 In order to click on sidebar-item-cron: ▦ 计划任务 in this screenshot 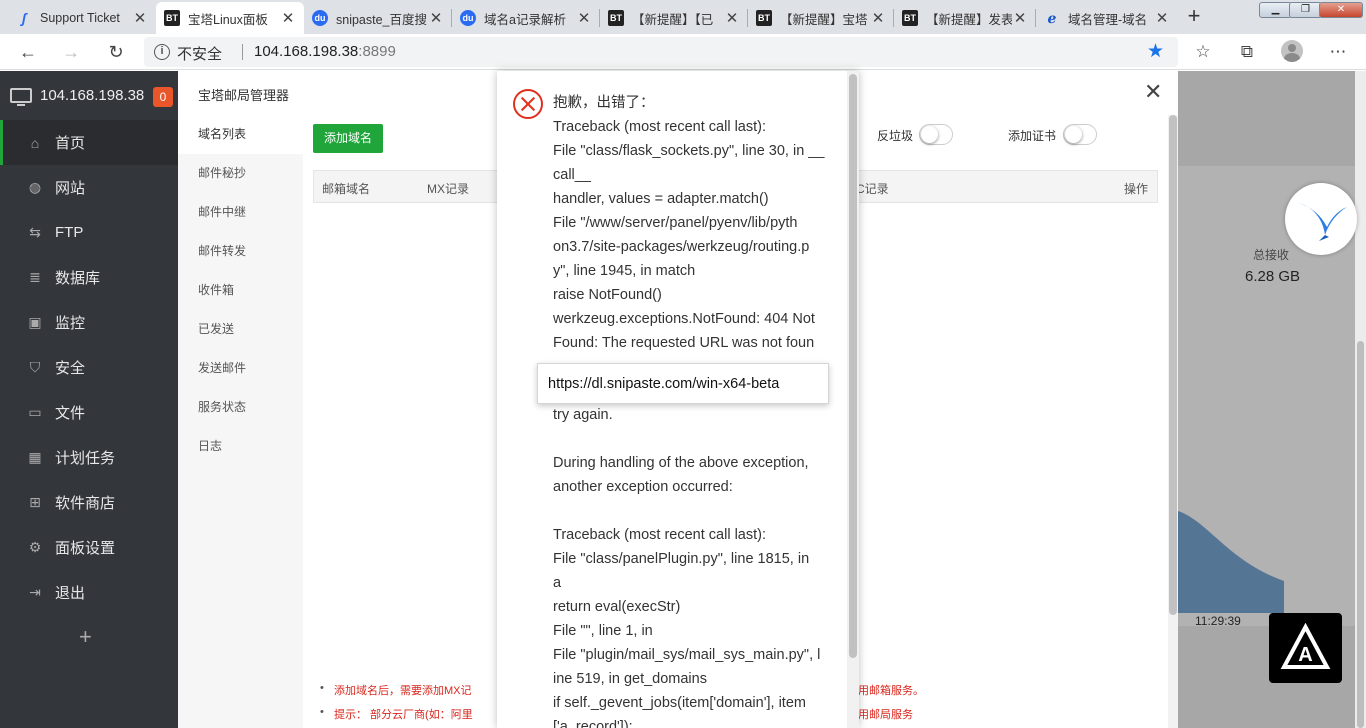, I will do `click(89, 457)`.